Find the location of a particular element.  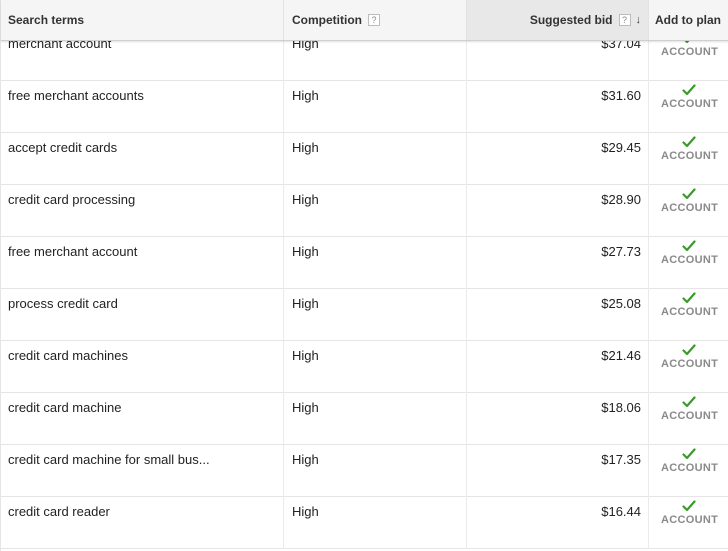

column-header-label: Search terms is located at coordinates (46, 20).